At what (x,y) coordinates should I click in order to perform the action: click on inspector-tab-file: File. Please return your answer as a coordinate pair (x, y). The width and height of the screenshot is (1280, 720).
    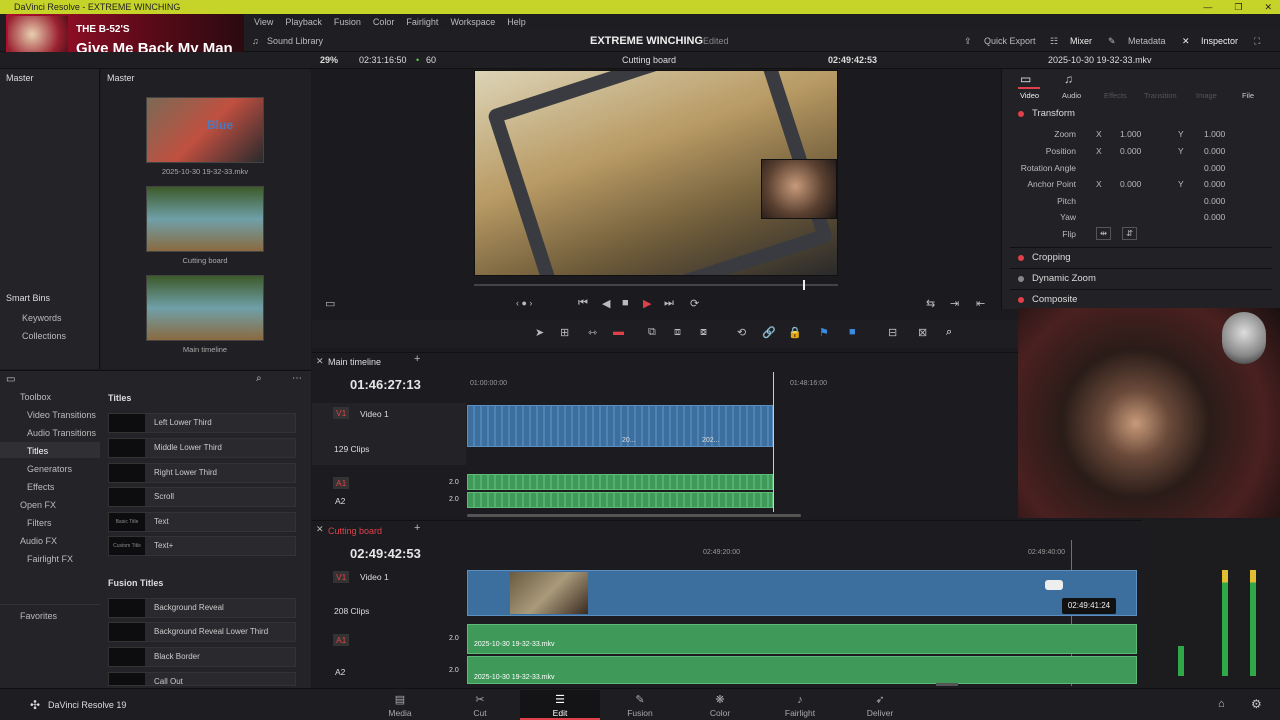
    Looking at the image, I should click on (1248, 95).